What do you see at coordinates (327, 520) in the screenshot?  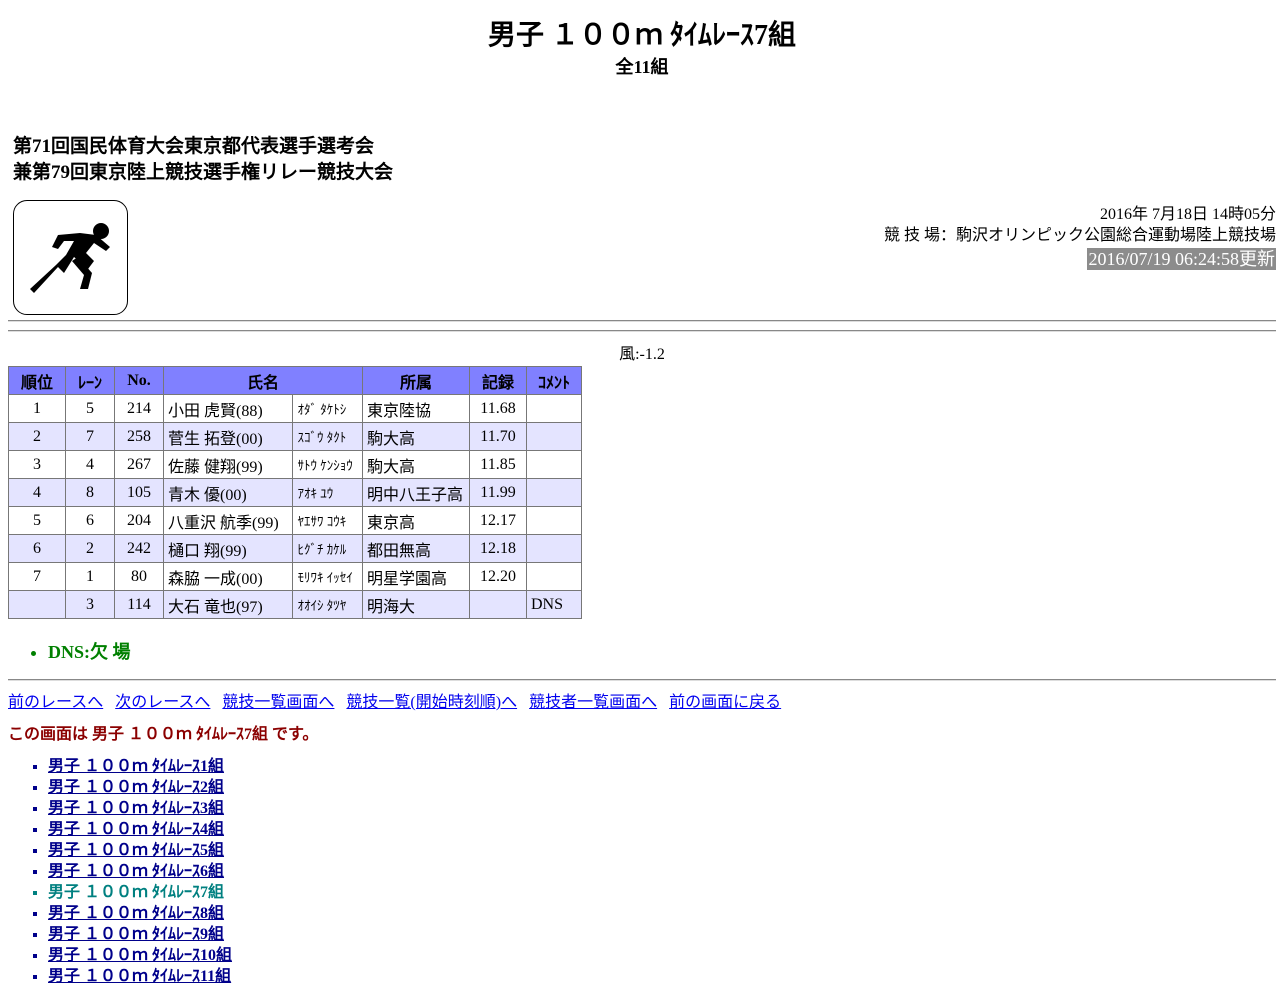 I see `kana-cell: ﾔｴｻﾜ ｺｳｷ` at bounding box center [327, 520].